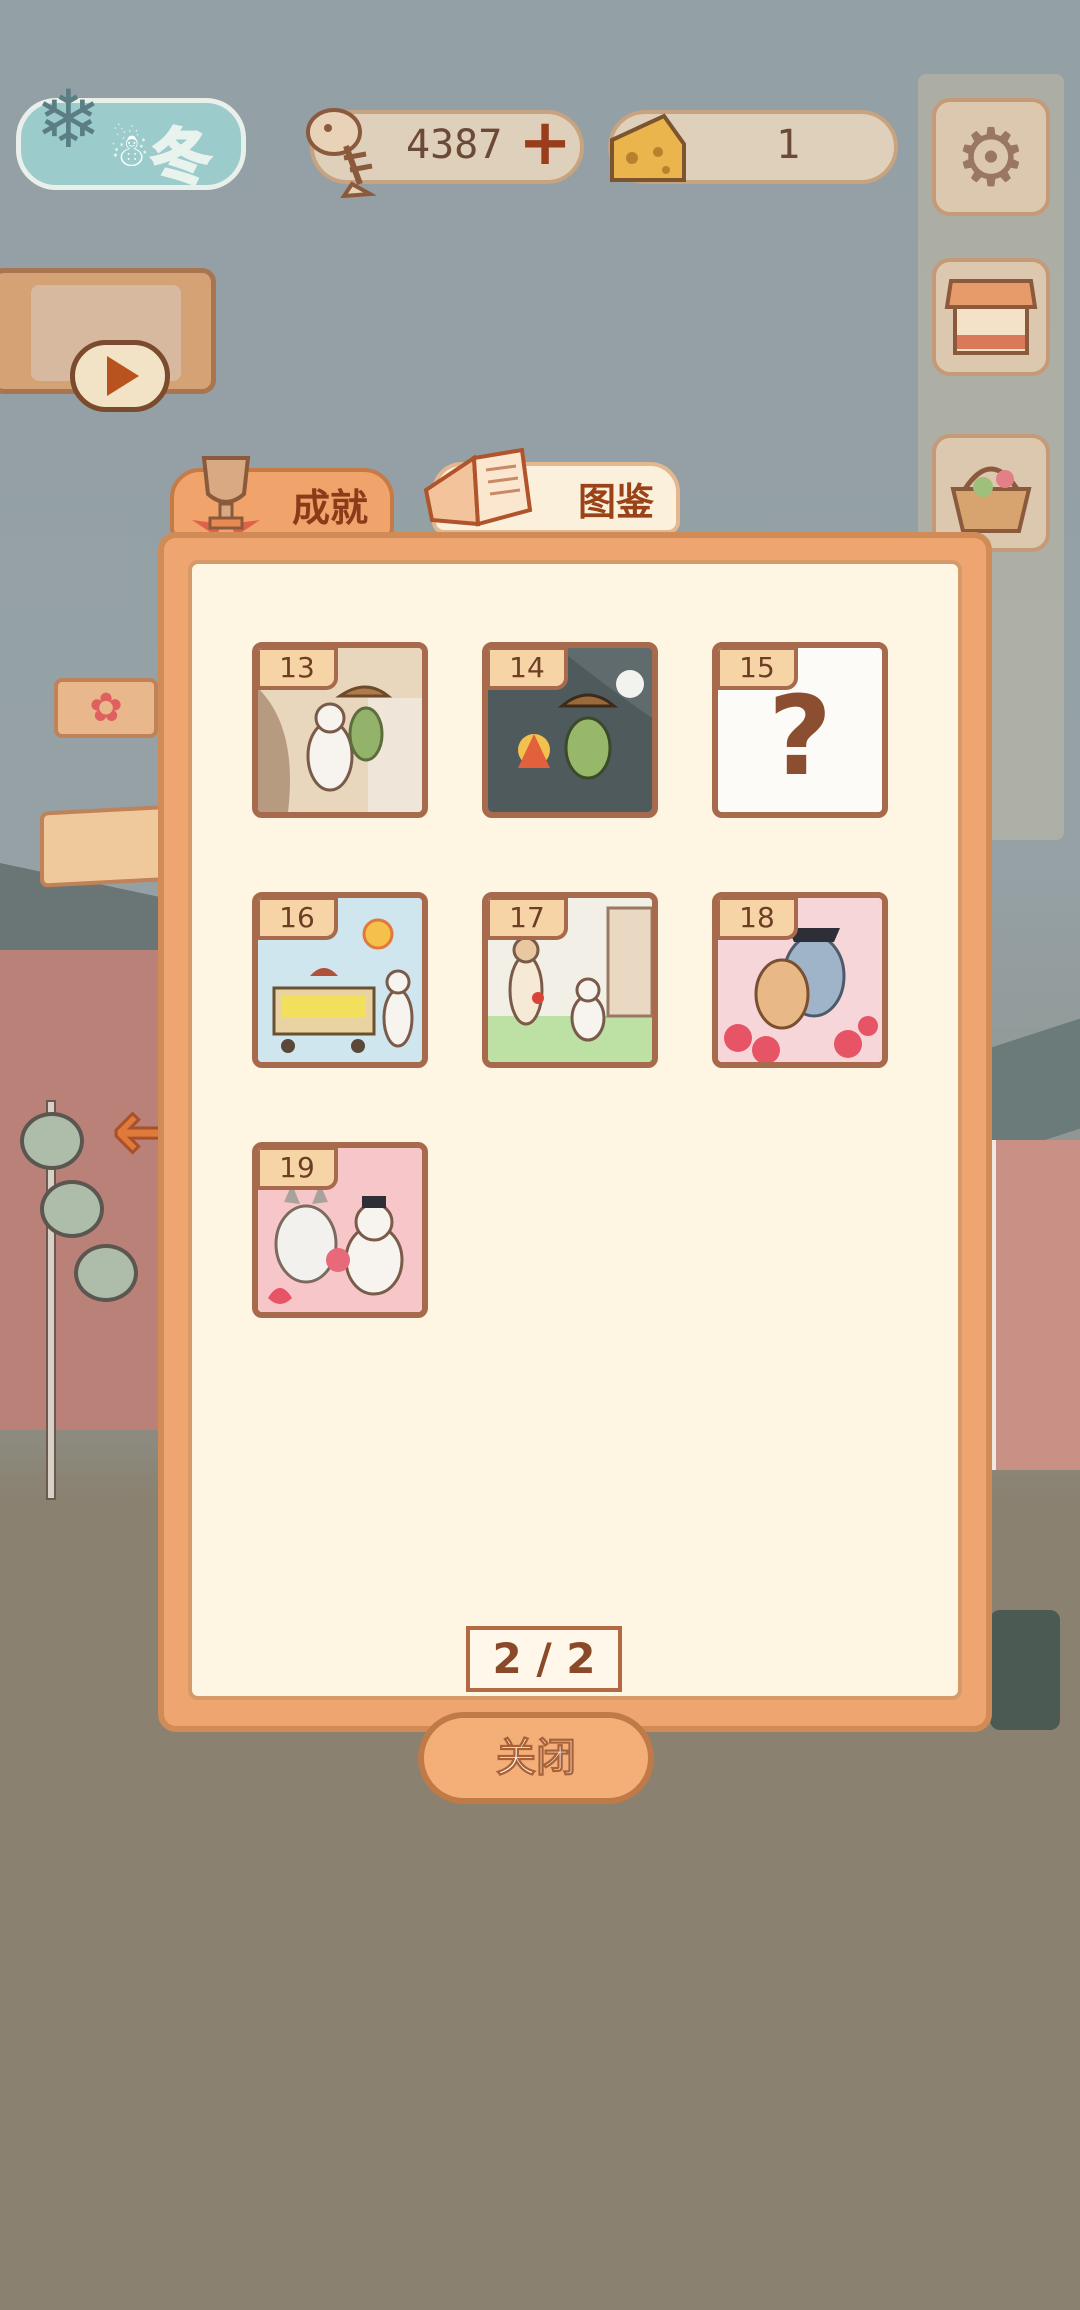  What do you see at coordinates (528, 919) in the screenshot?
I see `card-number: 17` at bounding box center [528, 919].